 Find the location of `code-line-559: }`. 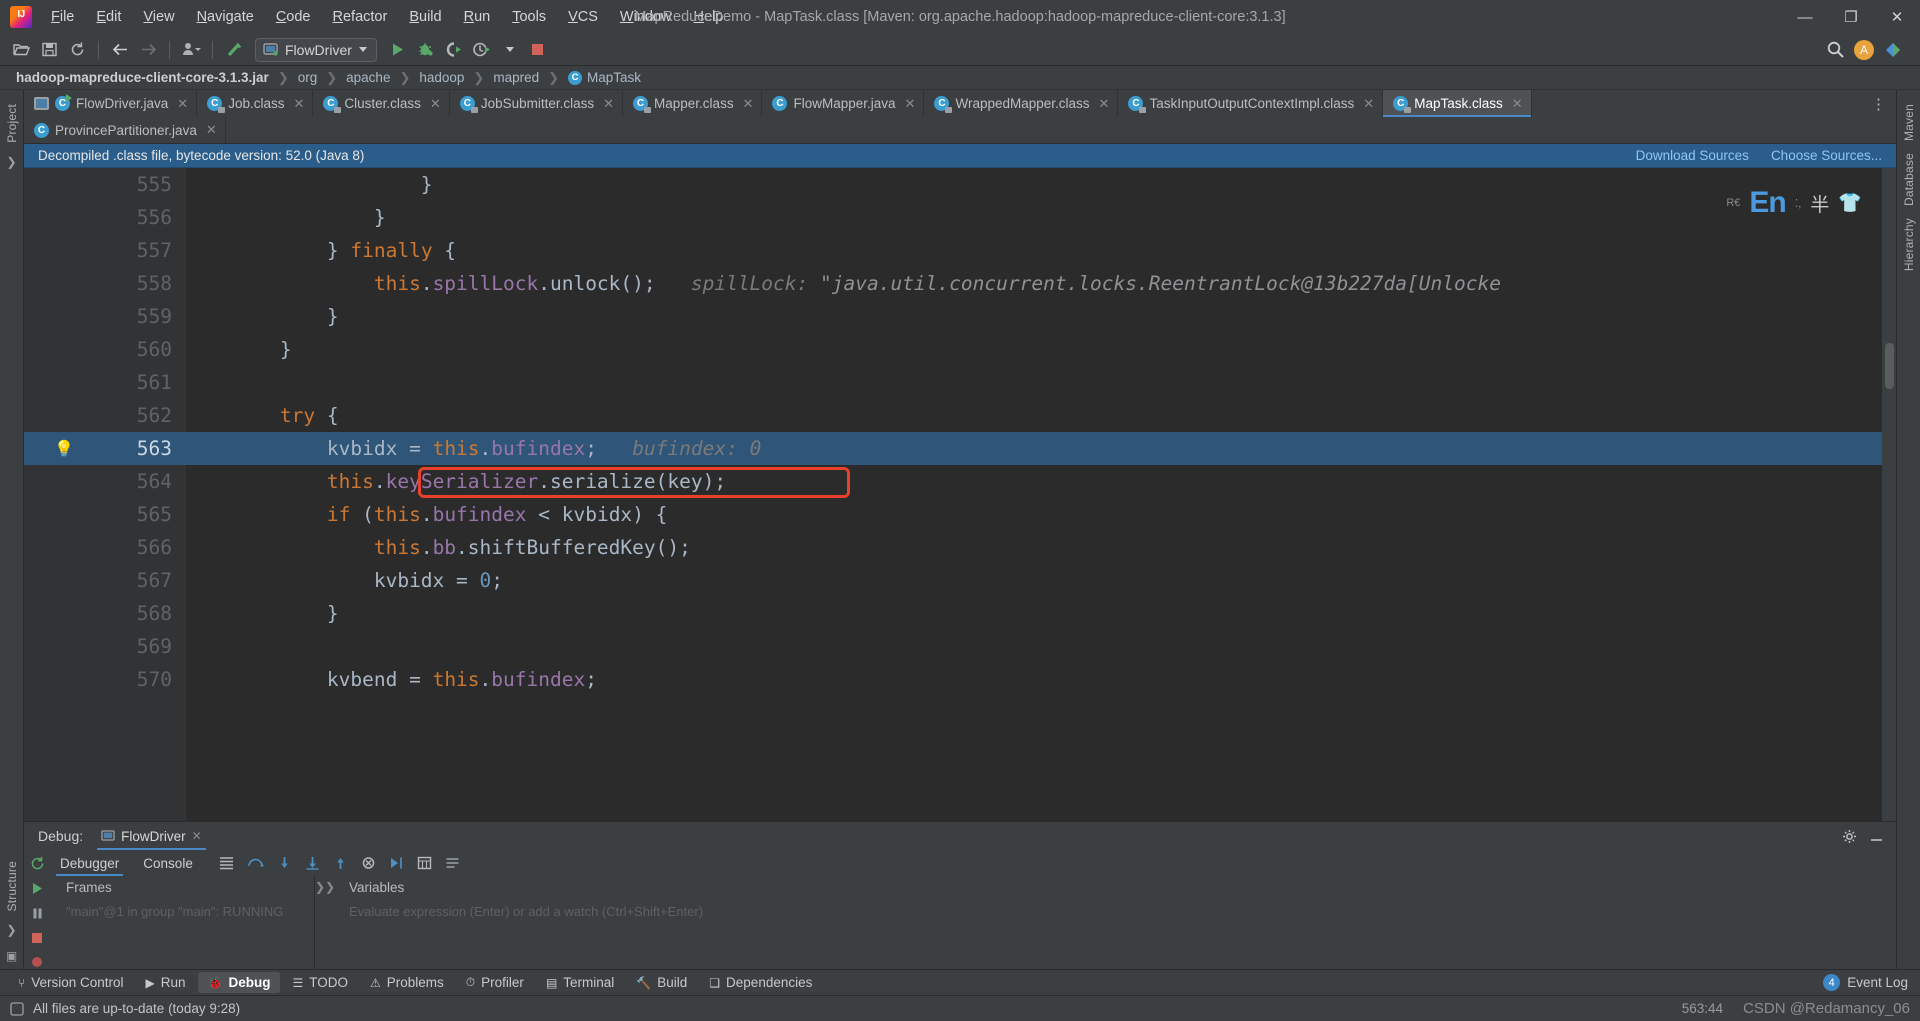

code-line-559: } is located at coordinates (1034, 316).